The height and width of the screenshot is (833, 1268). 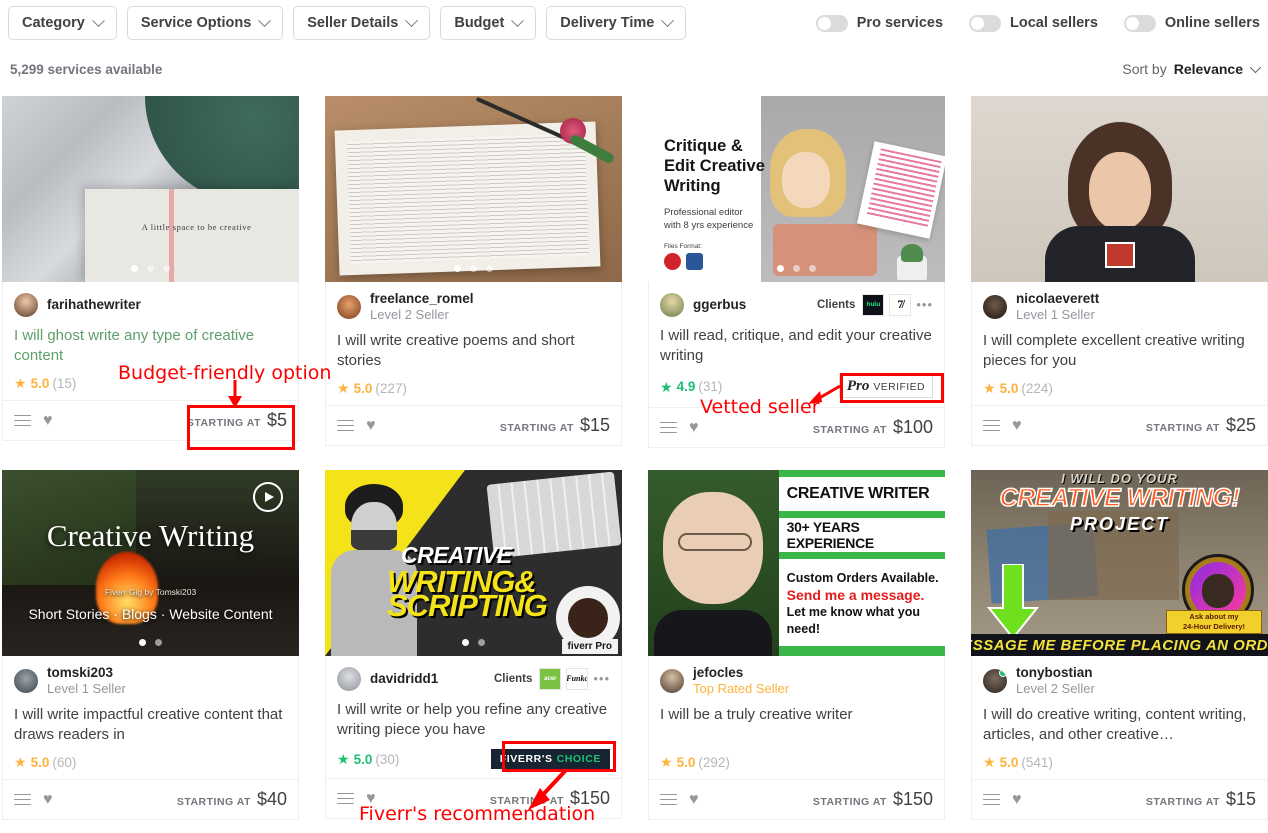 What do you see at coordinates (268, 497) in the screenshot?
I see `play-icon` at bounding box center [268, 497].